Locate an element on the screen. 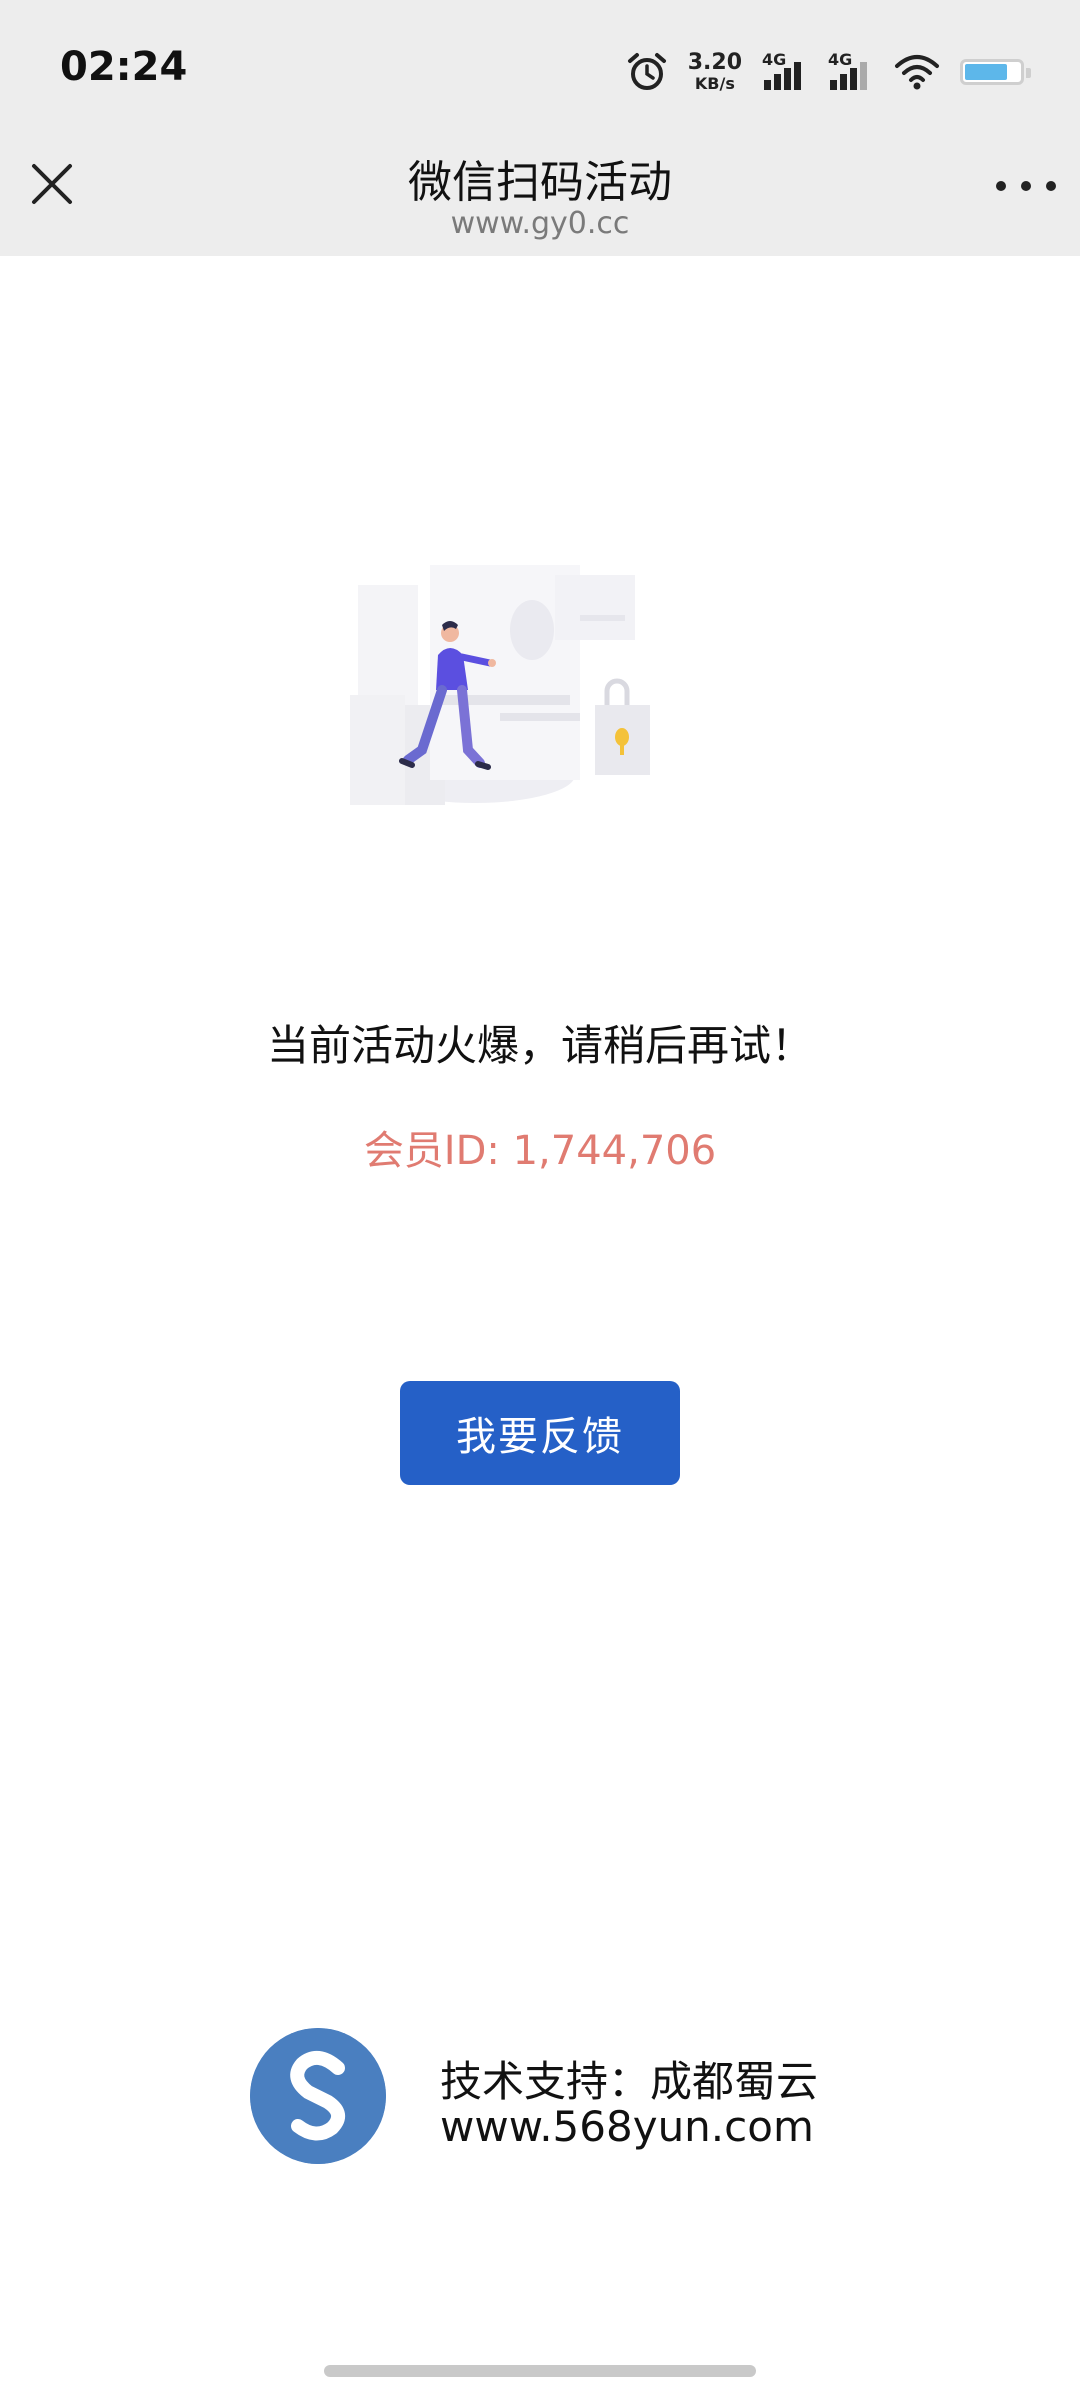 This screenshot has height=2400, width=1080. status-icons: 3.20 KB/s 4G 4G is located at coordinates (828, 72).